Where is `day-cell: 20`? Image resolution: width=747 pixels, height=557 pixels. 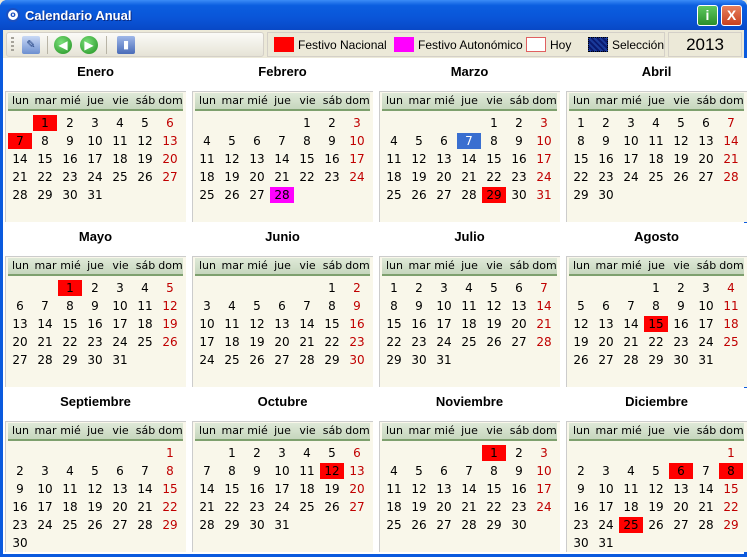
day-cell: 20 is located at coordinates (606, 342).